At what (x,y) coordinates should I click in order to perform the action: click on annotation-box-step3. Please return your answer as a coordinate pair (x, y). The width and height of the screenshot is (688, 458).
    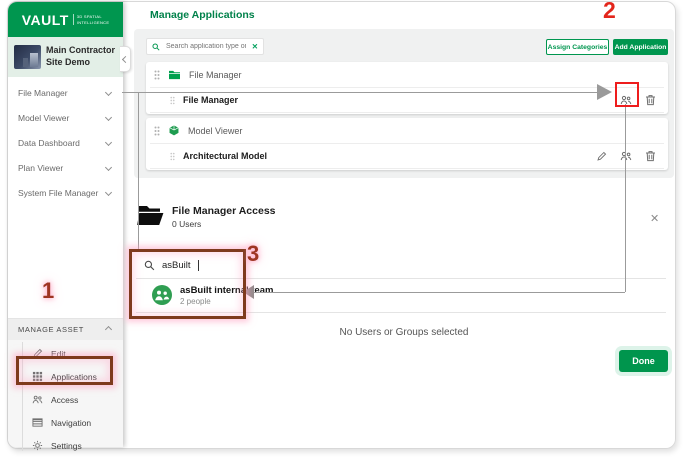
    Looking at the image, I should click on (187, 284).